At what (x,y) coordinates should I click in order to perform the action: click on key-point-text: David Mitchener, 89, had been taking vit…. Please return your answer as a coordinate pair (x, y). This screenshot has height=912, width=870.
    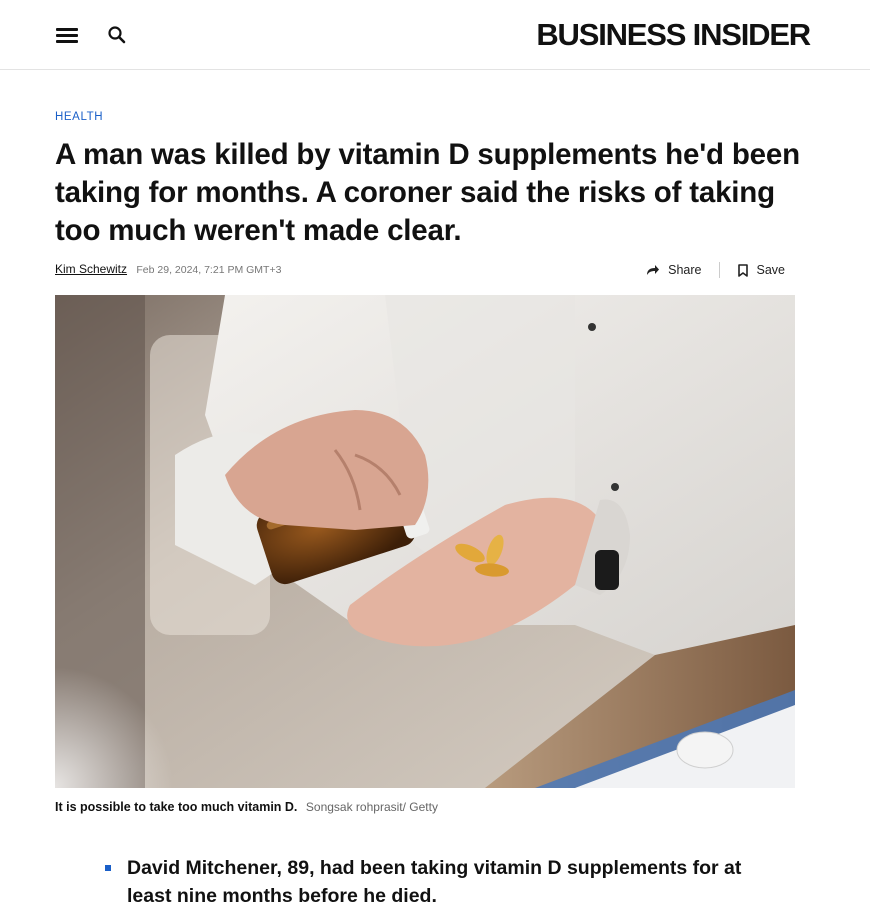
    Looking at the image, I should click on (434, 882).